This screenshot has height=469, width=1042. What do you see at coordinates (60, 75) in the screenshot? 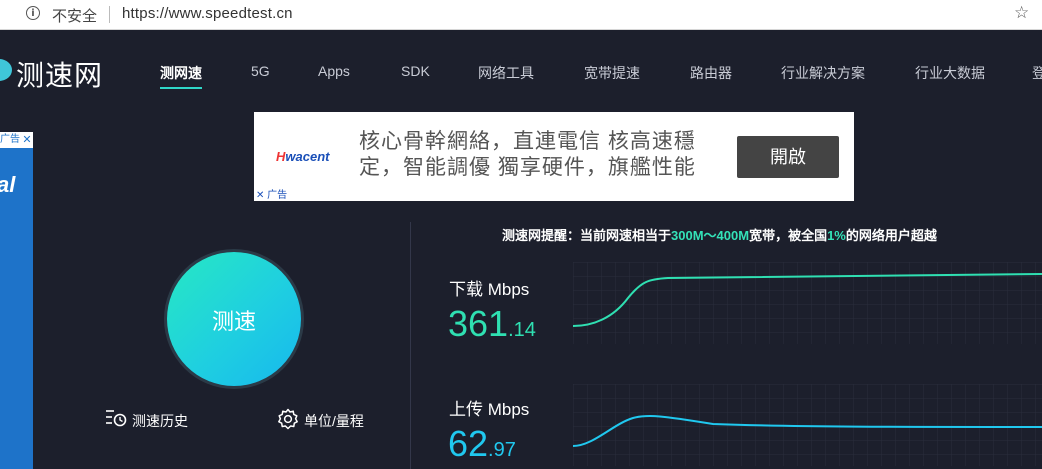
I see `logo-text: 测速网` at bounding box center [60, 75].